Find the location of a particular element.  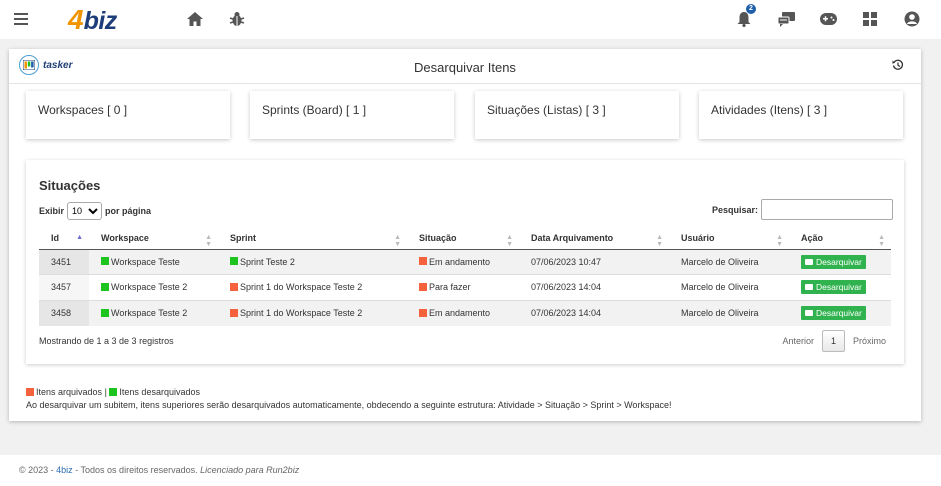

footer-brand-link: 4biz is located at coordinates (64, 470).